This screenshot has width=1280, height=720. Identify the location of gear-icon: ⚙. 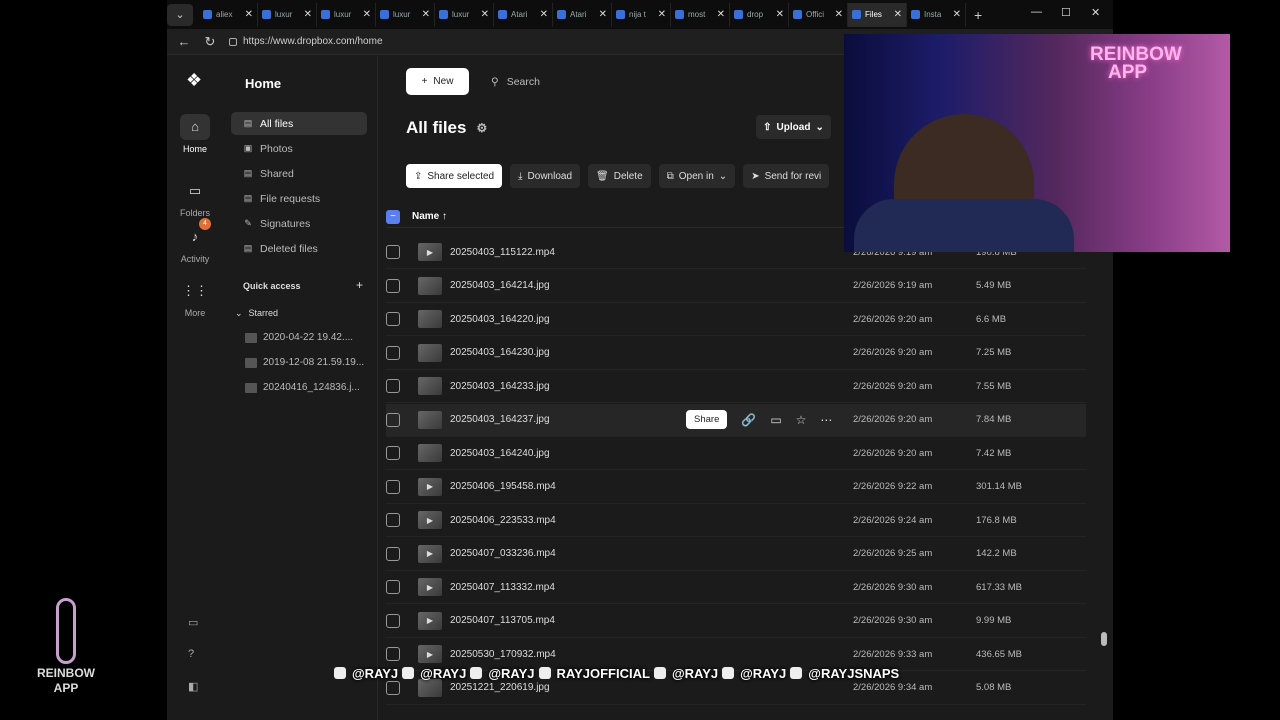
(481, 128).